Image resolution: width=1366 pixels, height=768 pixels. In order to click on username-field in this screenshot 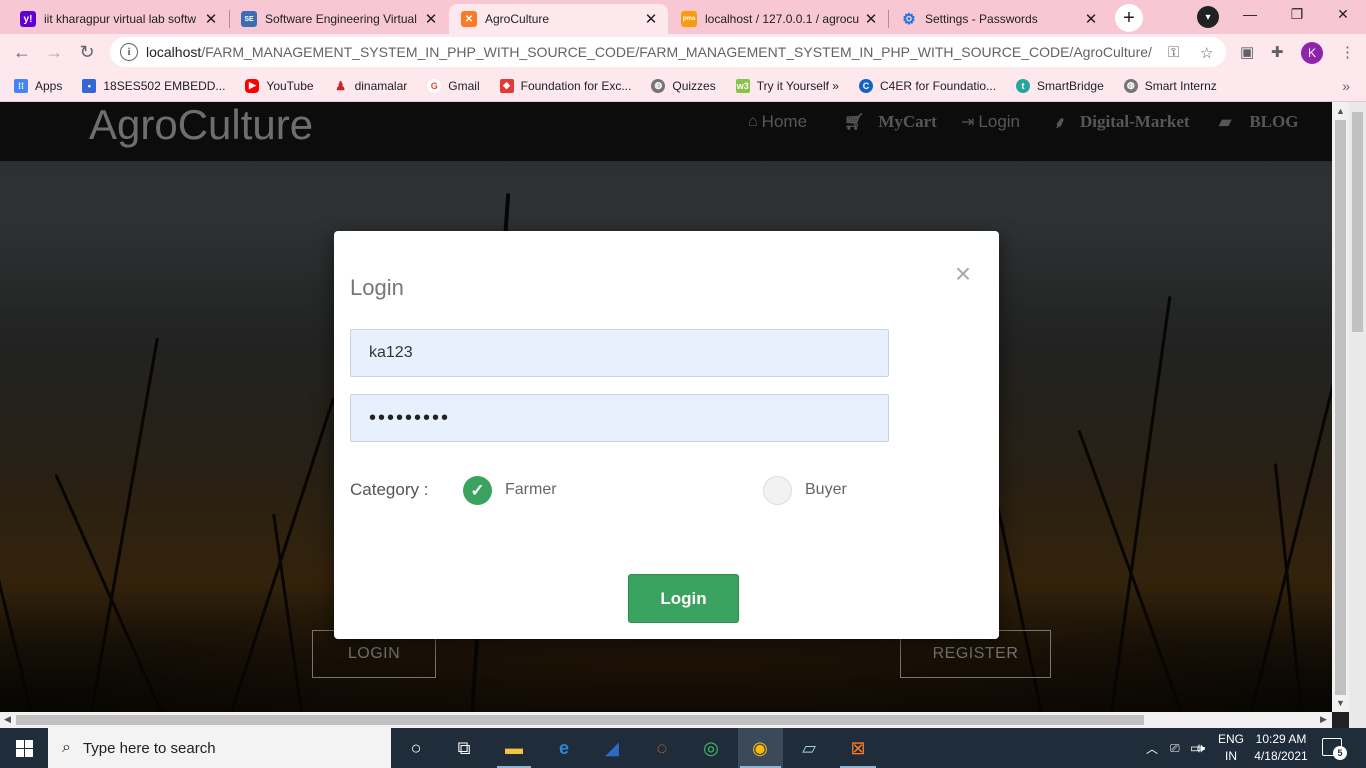, I will do `click(619, 353)`.